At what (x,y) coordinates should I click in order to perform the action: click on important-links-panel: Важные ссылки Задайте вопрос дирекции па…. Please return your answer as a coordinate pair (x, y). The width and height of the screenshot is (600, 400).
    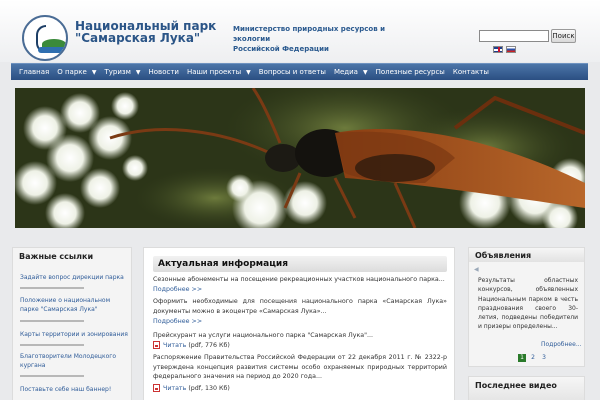
    Looking at the image, I should click on (72, 323).